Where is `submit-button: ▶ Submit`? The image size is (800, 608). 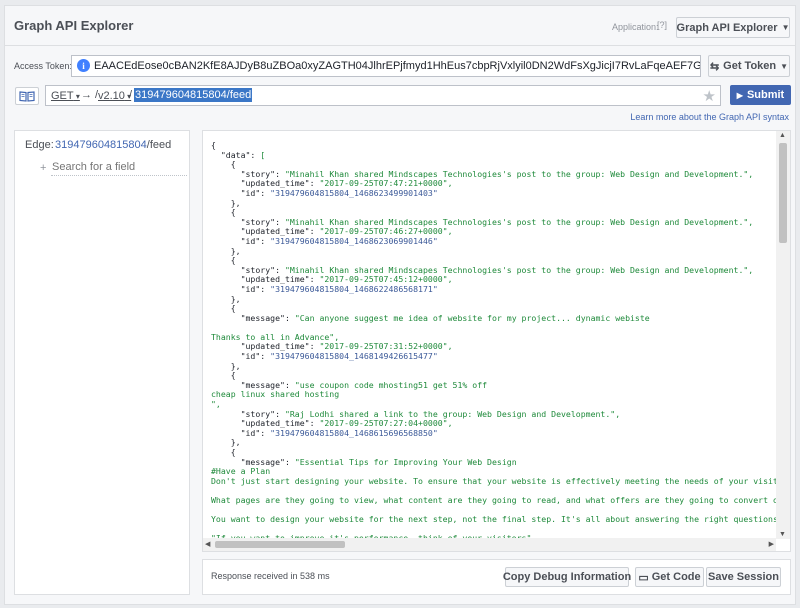 submit-button: ▶ Submit is located at coordinates (760, 95).